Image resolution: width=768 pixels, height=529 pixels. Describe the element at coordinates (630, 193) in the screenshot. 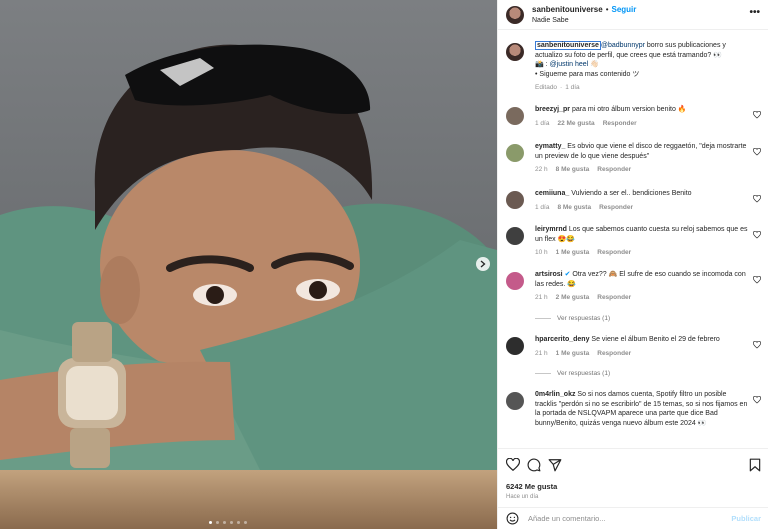

I see `comment-text: Vulviendo a ser el.. bendiciones Benito` at that location.